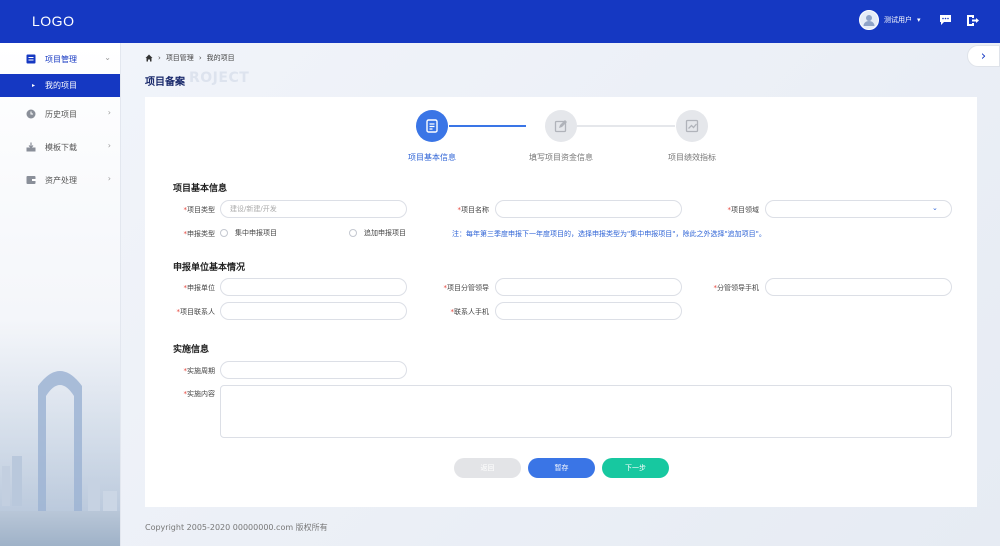  What do you see at coordinates (313, 209) in the screenshot?
I see `project-type-input` at bounding box center [313, 209].